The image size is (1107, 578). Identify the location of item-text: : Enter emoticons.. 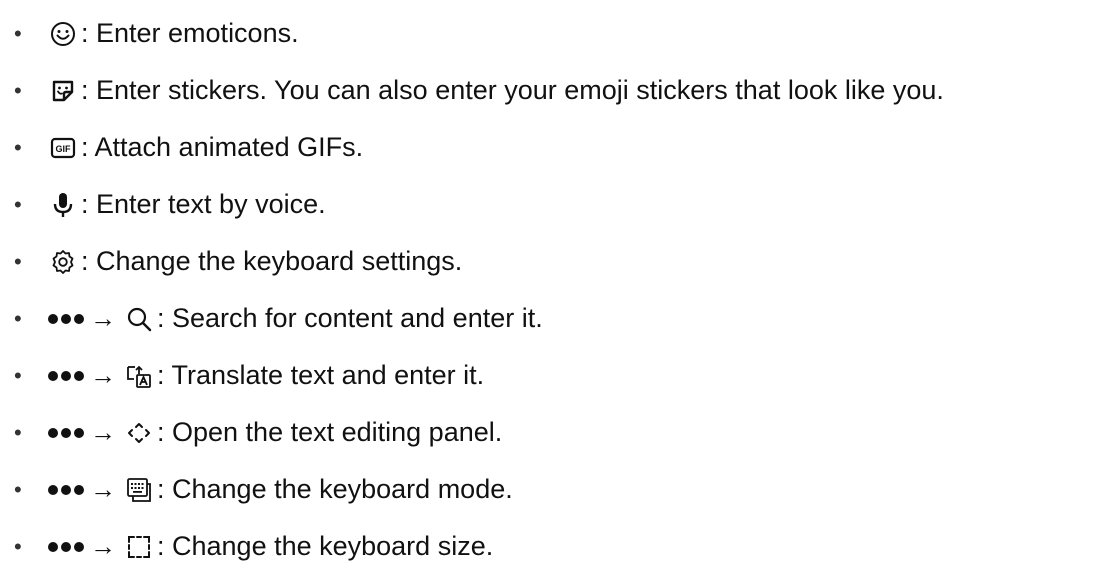
(190, 33).